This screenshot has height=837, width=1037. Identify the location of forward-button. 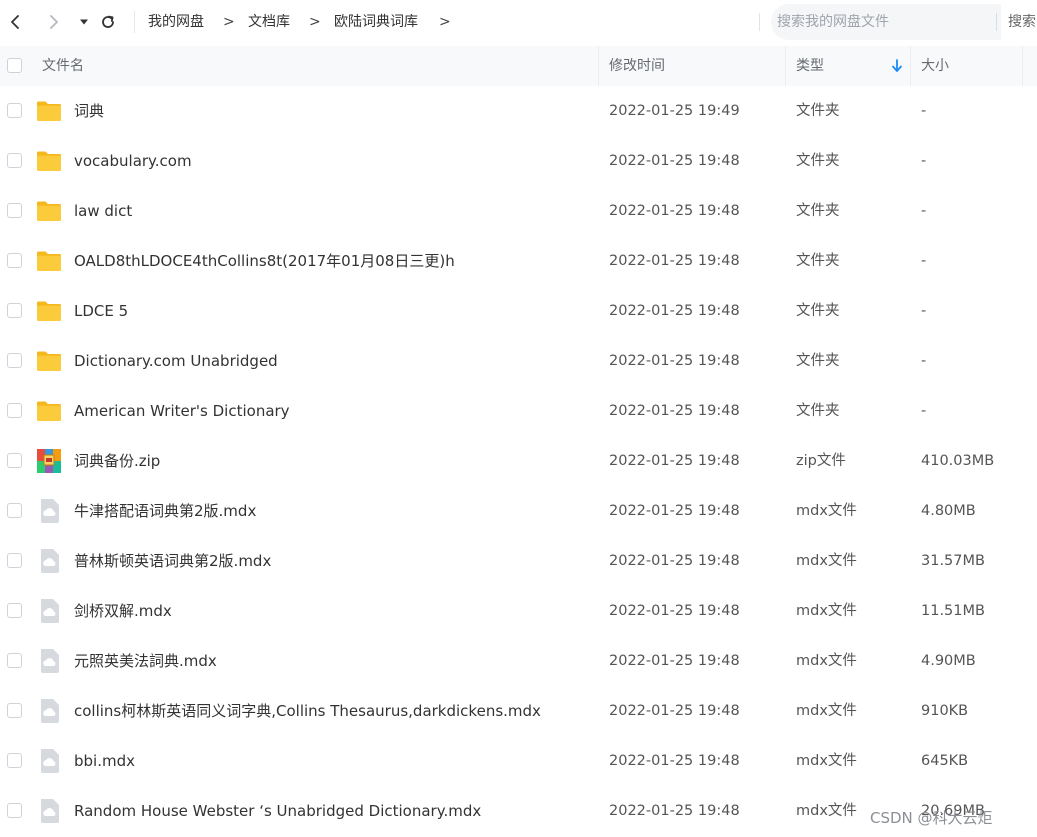
(54, 22).